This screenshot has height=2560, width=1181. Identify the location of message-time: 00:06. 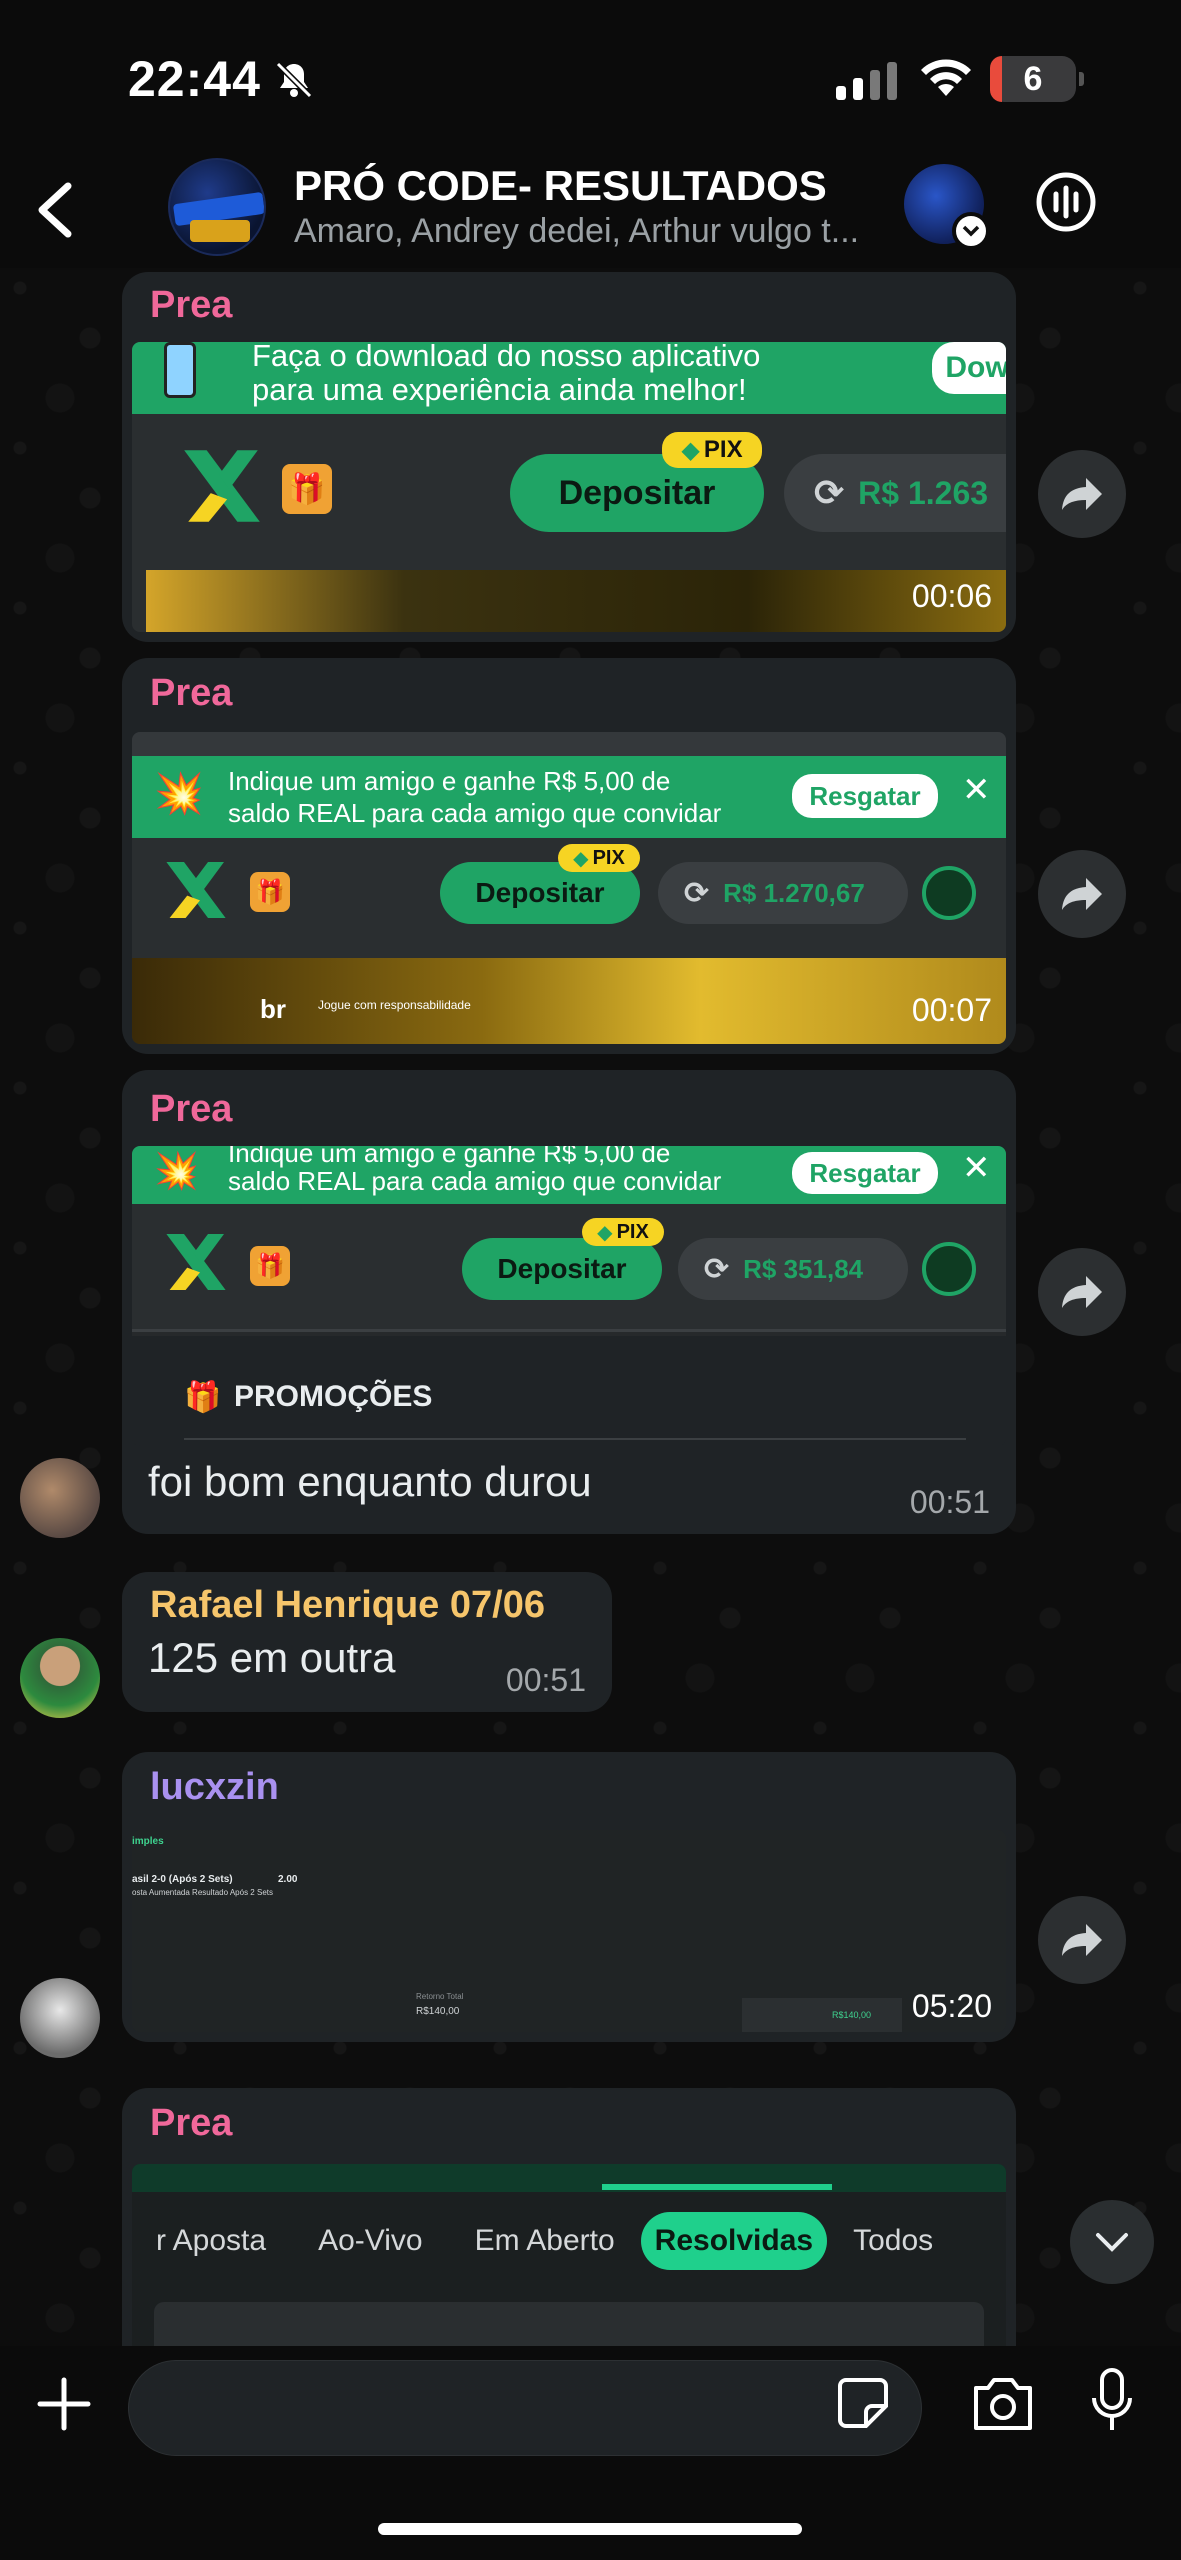
(951, 596).